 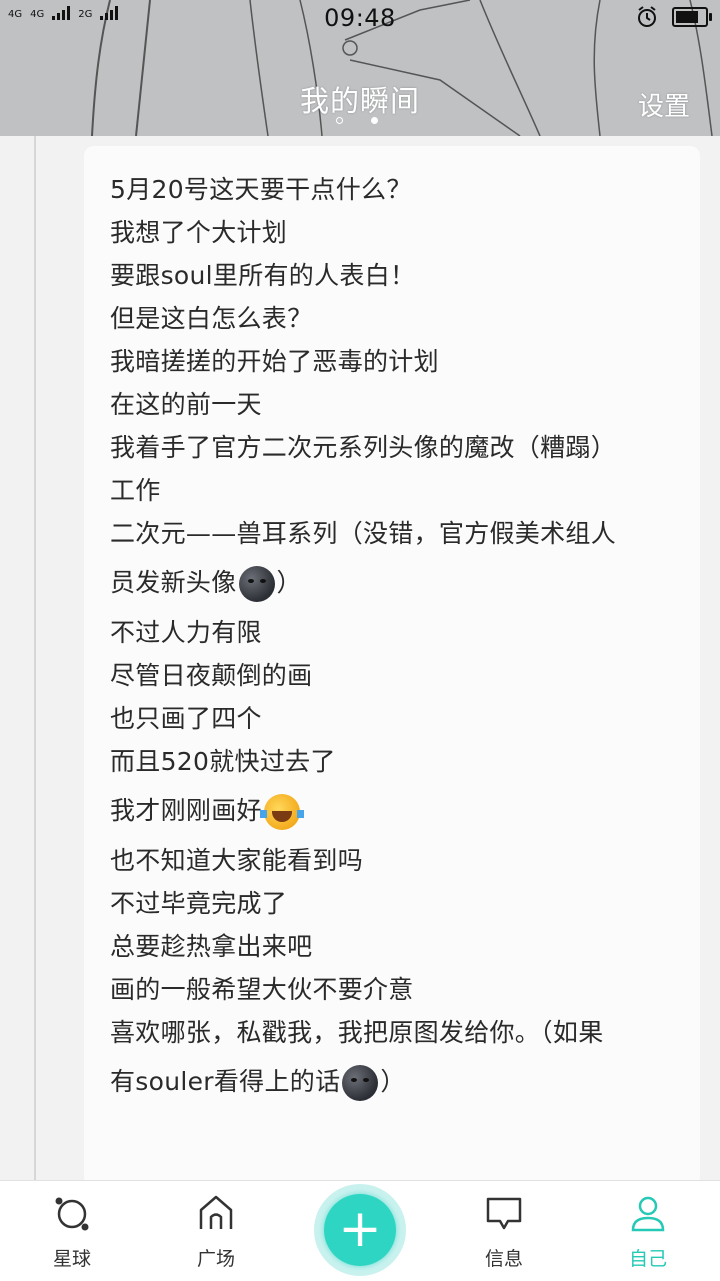 I want to click on post-line-text: 有souler看得上的话, so click(x=225, y=1081).